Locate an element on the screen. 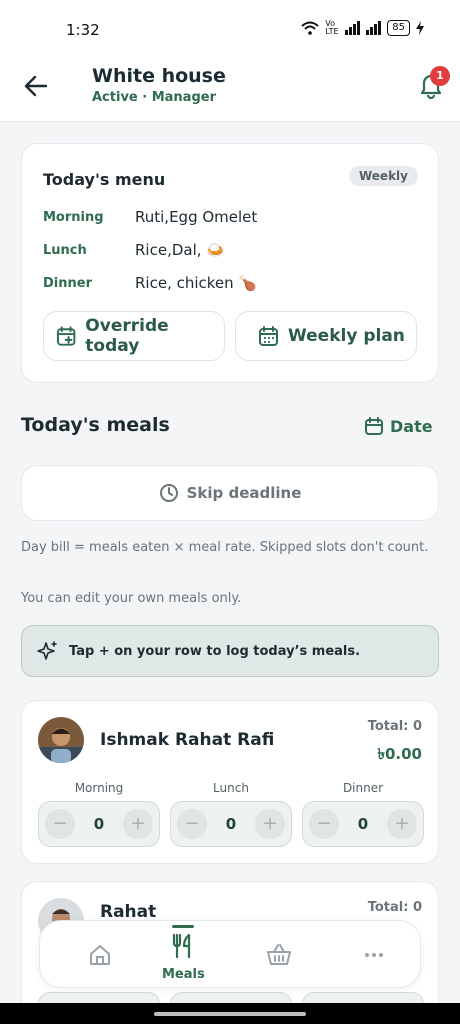 The width and height of the screenshot is (460, 1024). battery-icon: 85 is located at coordinates (398, 28).